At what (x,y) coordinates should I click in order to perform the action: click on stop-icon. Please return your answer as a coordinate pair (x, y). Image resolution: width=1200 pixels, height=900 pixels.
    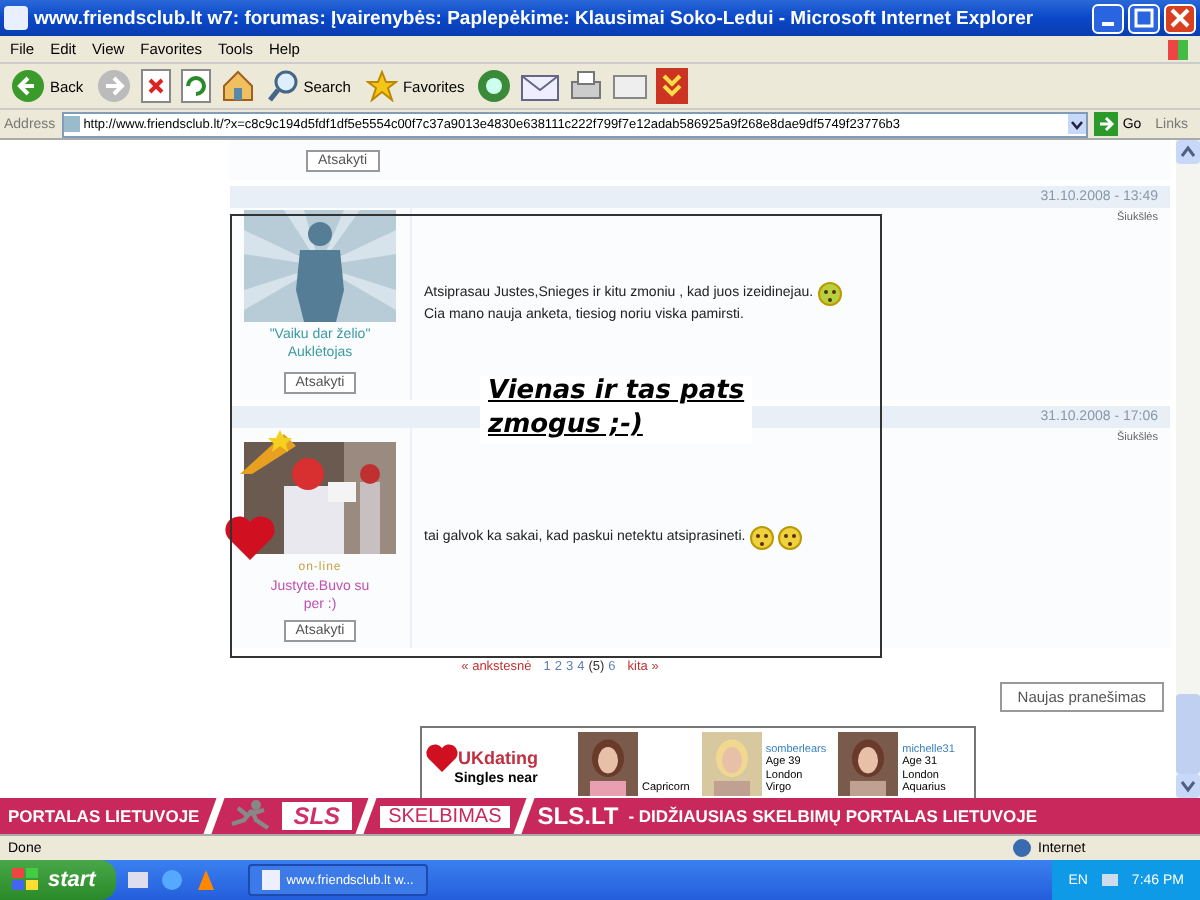
    Looking at the image, I should click on (155, 86).